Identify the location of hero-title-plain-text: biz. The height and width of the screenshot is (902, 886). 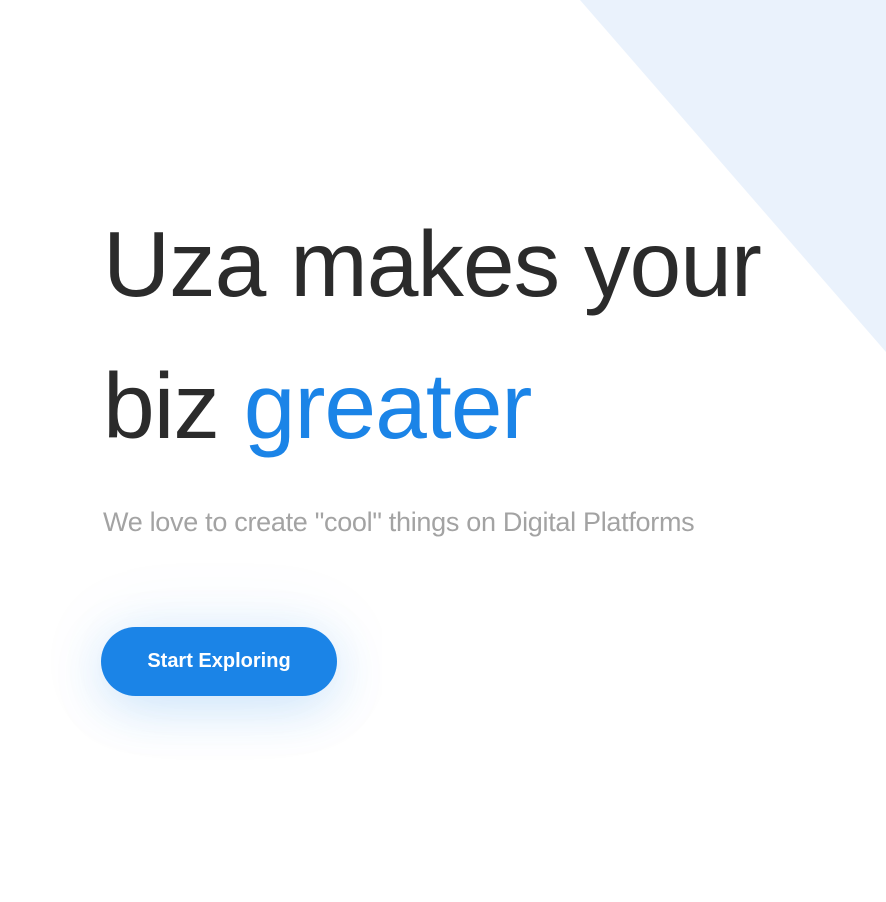
(173, 406).